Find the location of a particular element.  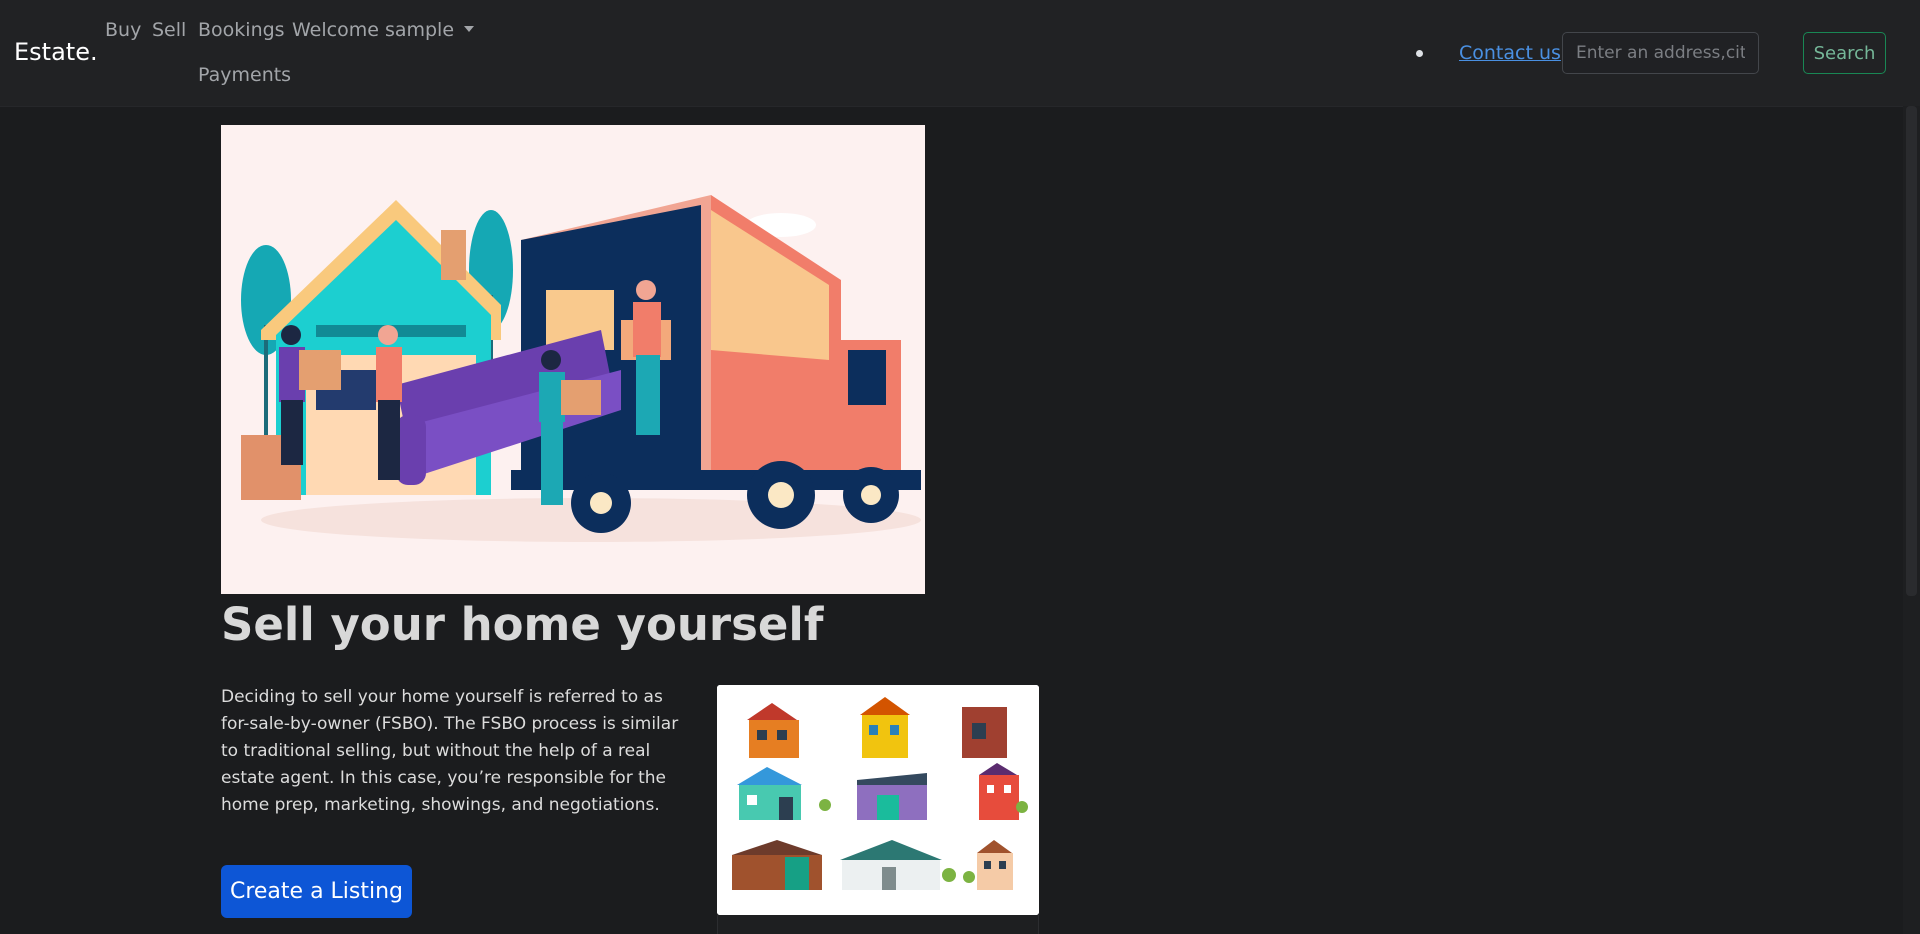

create-listing-button: Create a Listing is located at coordinates (316, 891).